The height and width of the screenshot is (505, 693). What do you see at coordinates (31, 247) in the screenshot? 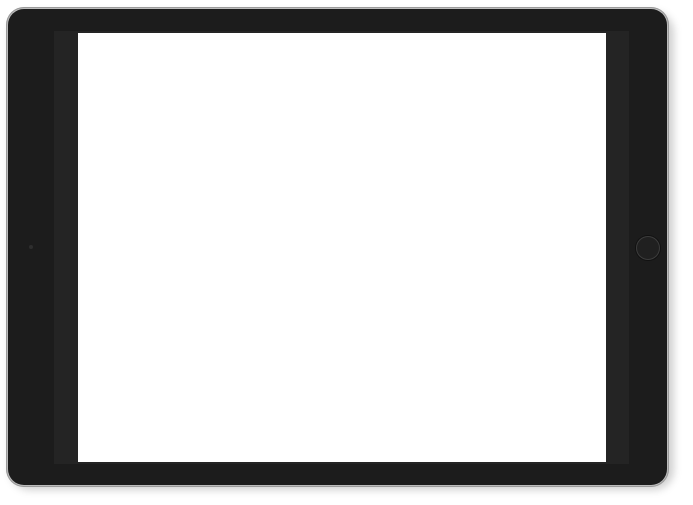
I see `camera-icon` at bounding box center [31, 247].